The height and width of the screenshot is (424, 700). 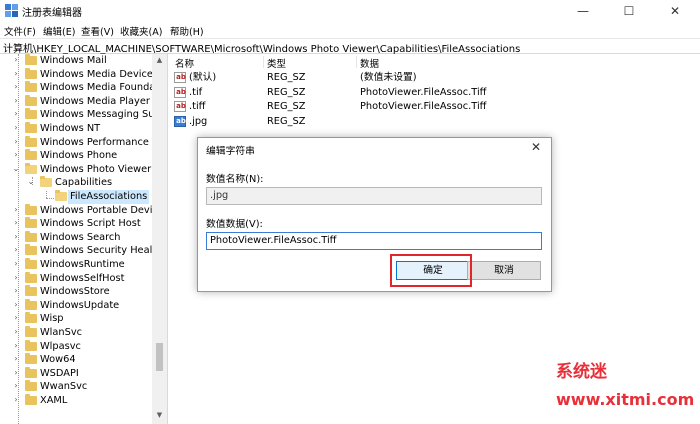 What do you see at coordinates (629, 11) in the screenshot?
I see `maximize-button: ☐` at bounding box center [629, 11].